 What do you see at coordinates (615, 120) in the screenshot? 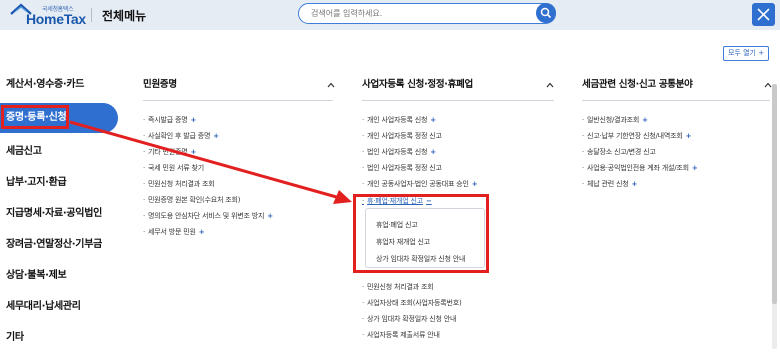
I see `menu-item: · 일반신청/결과조회 +` at bounding box center [615, 120].